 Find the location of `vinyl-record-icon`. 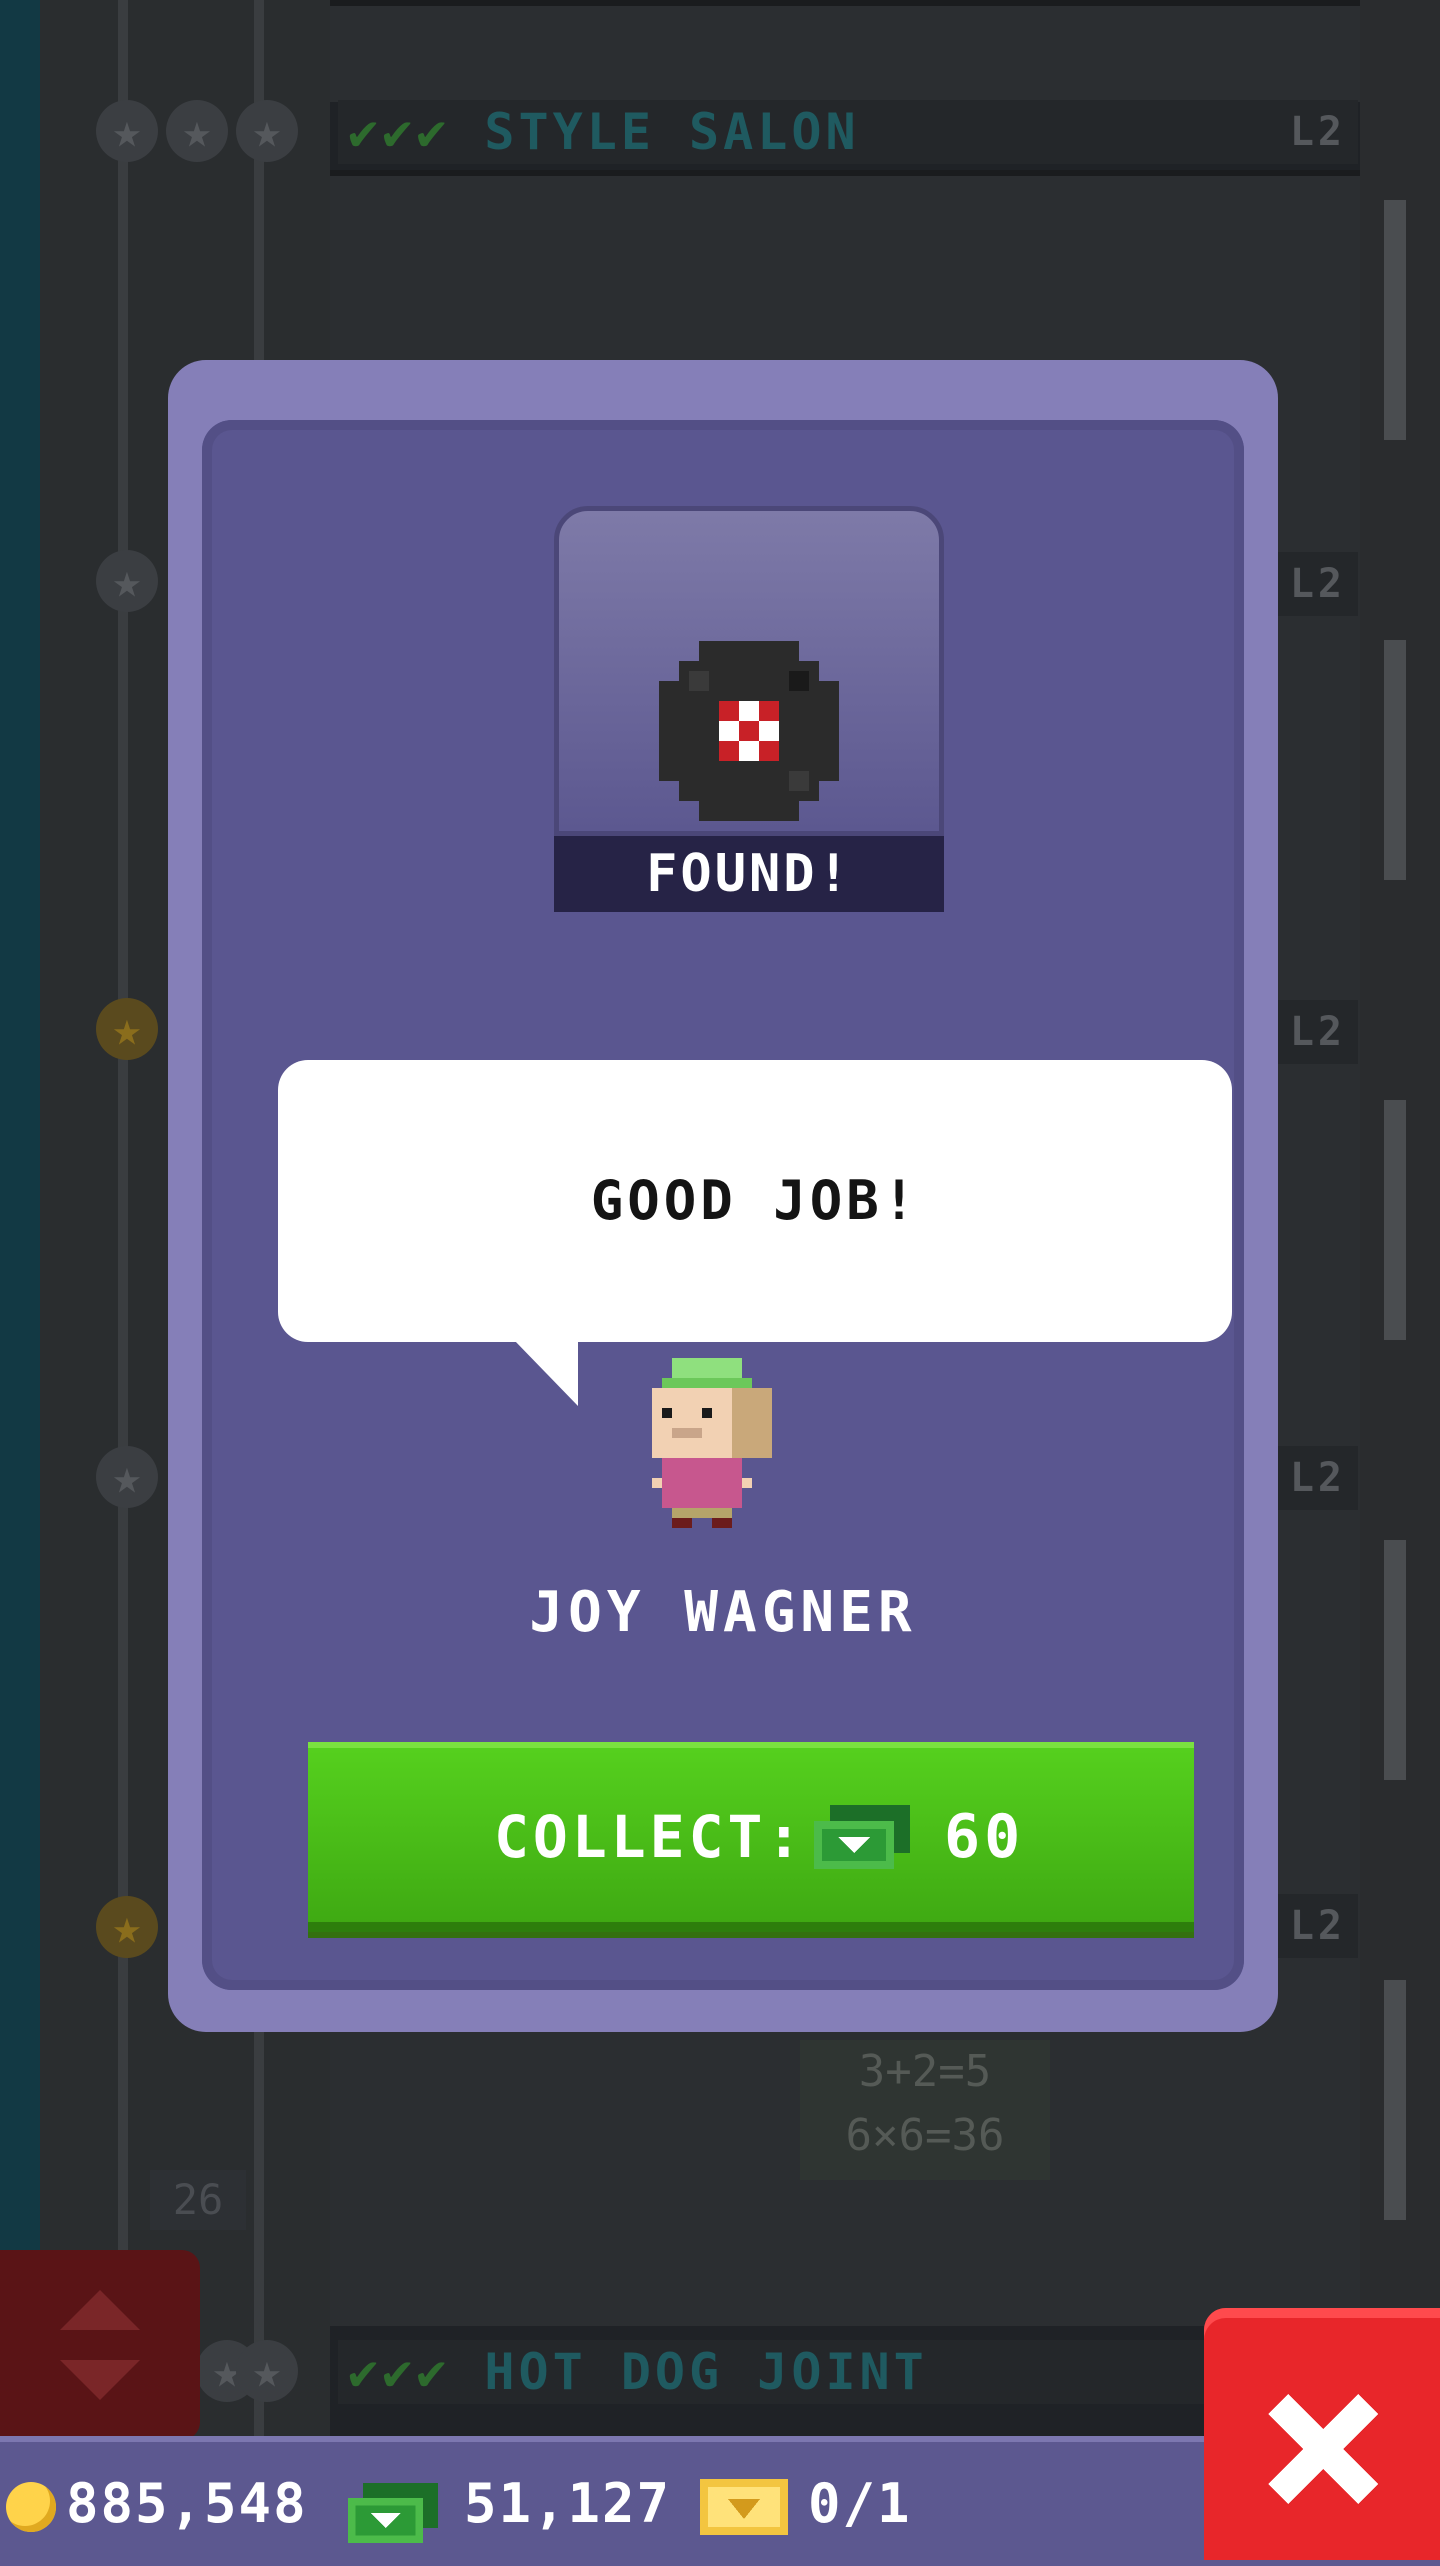

vinyl-record-icon is located at coordinates (749, 731).